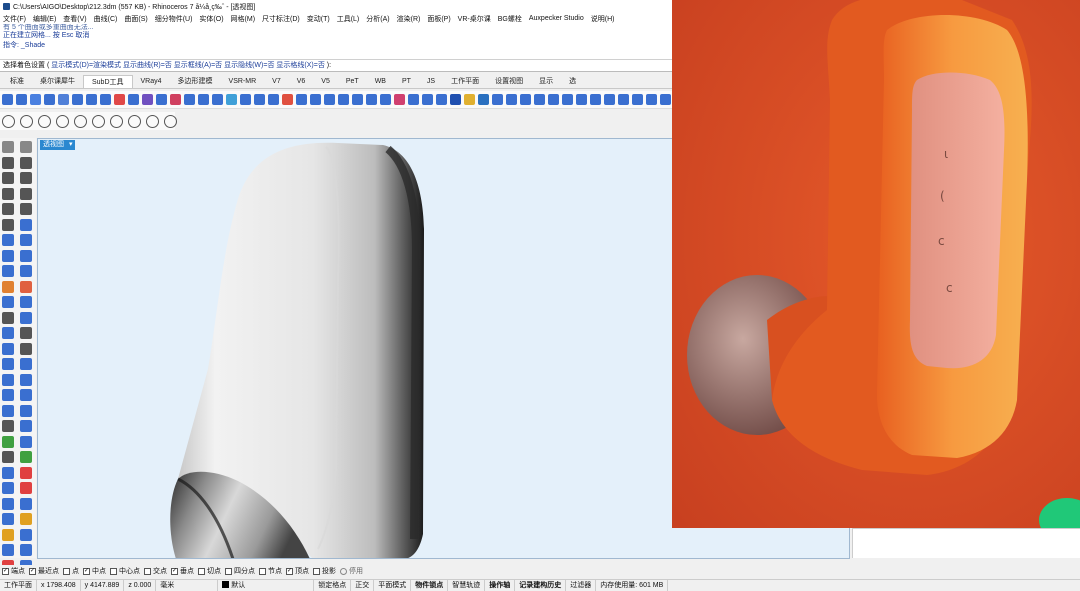  Describe the element at coordinates (182, 571) in the screenshot. I see `osnap-toggle: 垂点` at that location.